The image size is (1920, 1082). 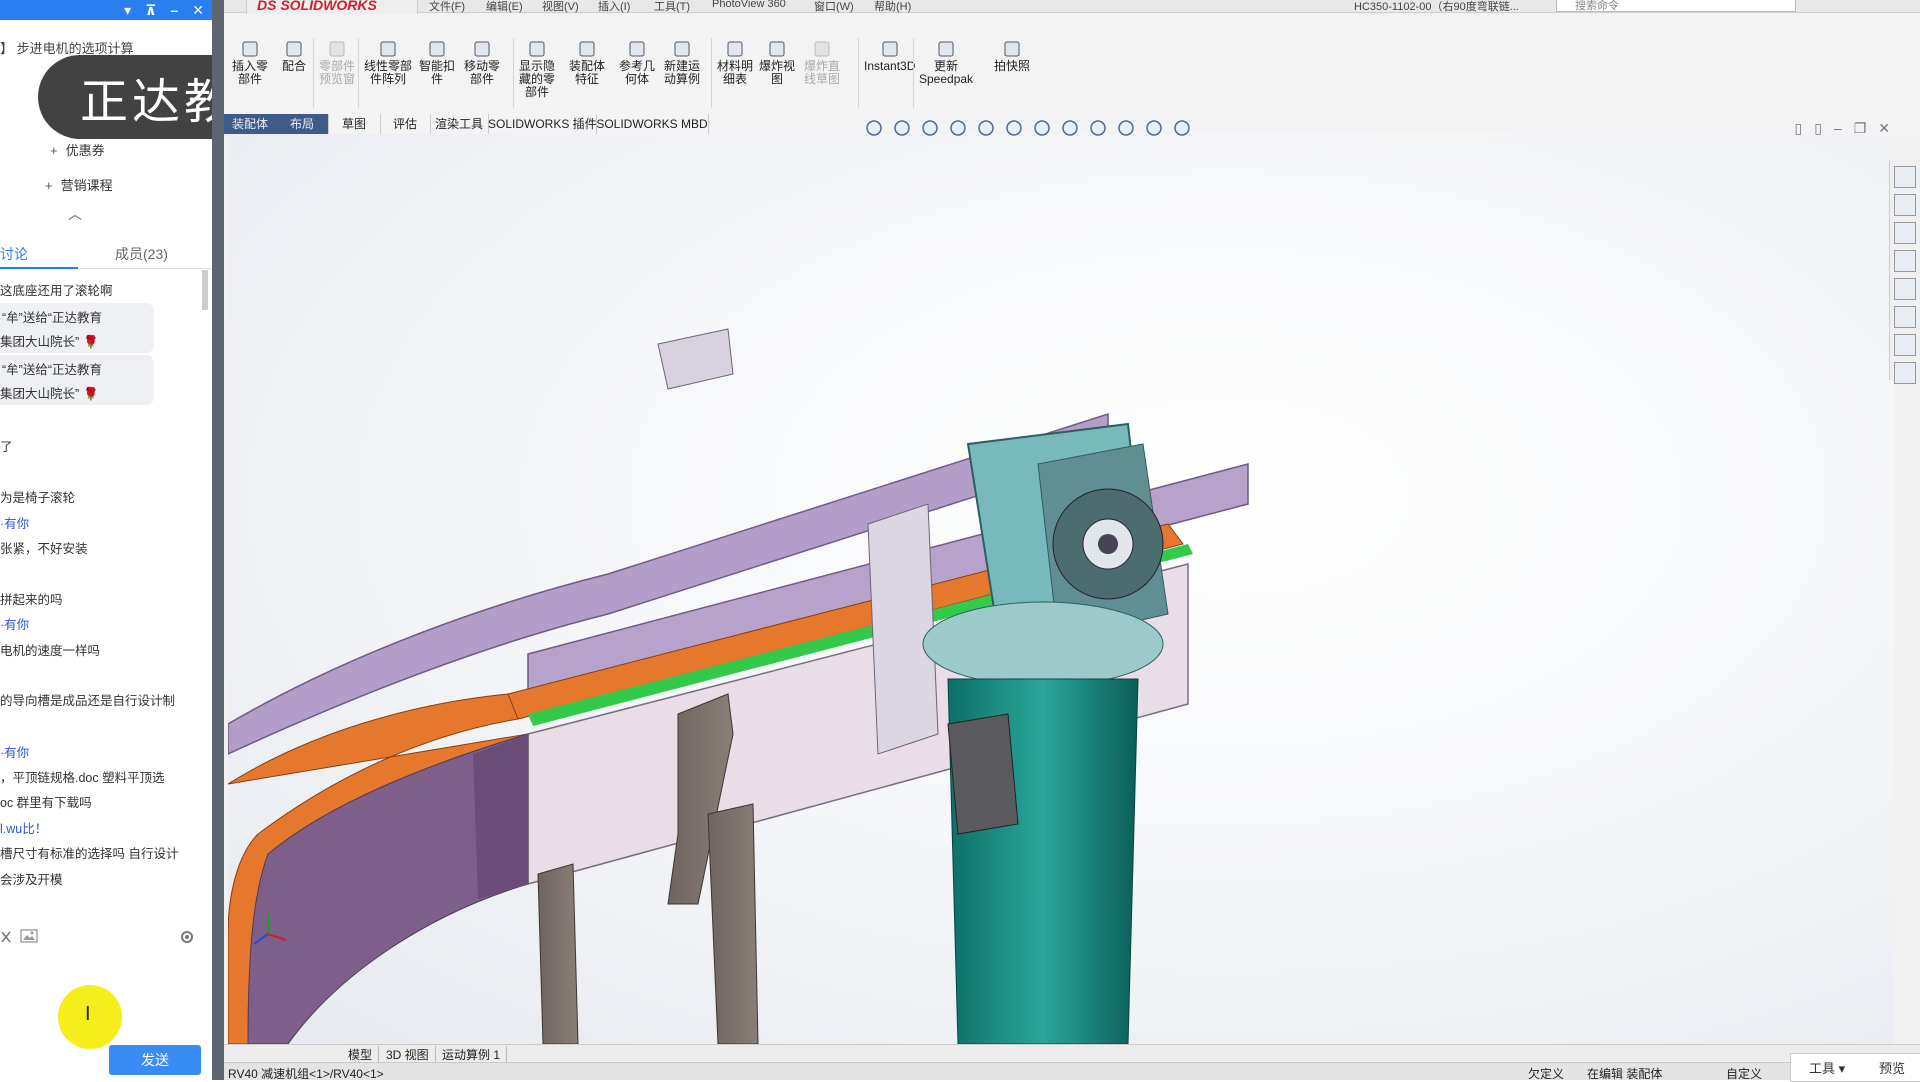 I want to click on ribbon-button-insert-component: 插入零 部件, so click(x=250, y=63).